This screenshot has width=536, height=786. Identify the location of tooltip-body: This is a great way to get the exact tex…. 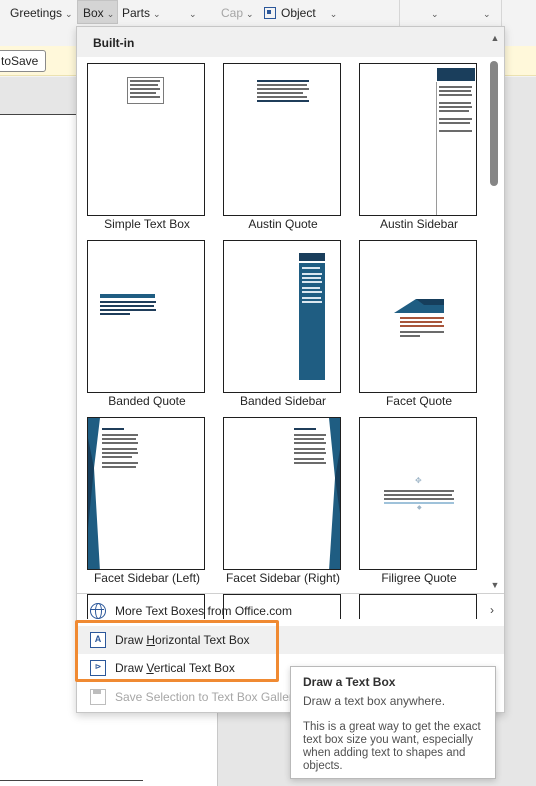
(392, 746).